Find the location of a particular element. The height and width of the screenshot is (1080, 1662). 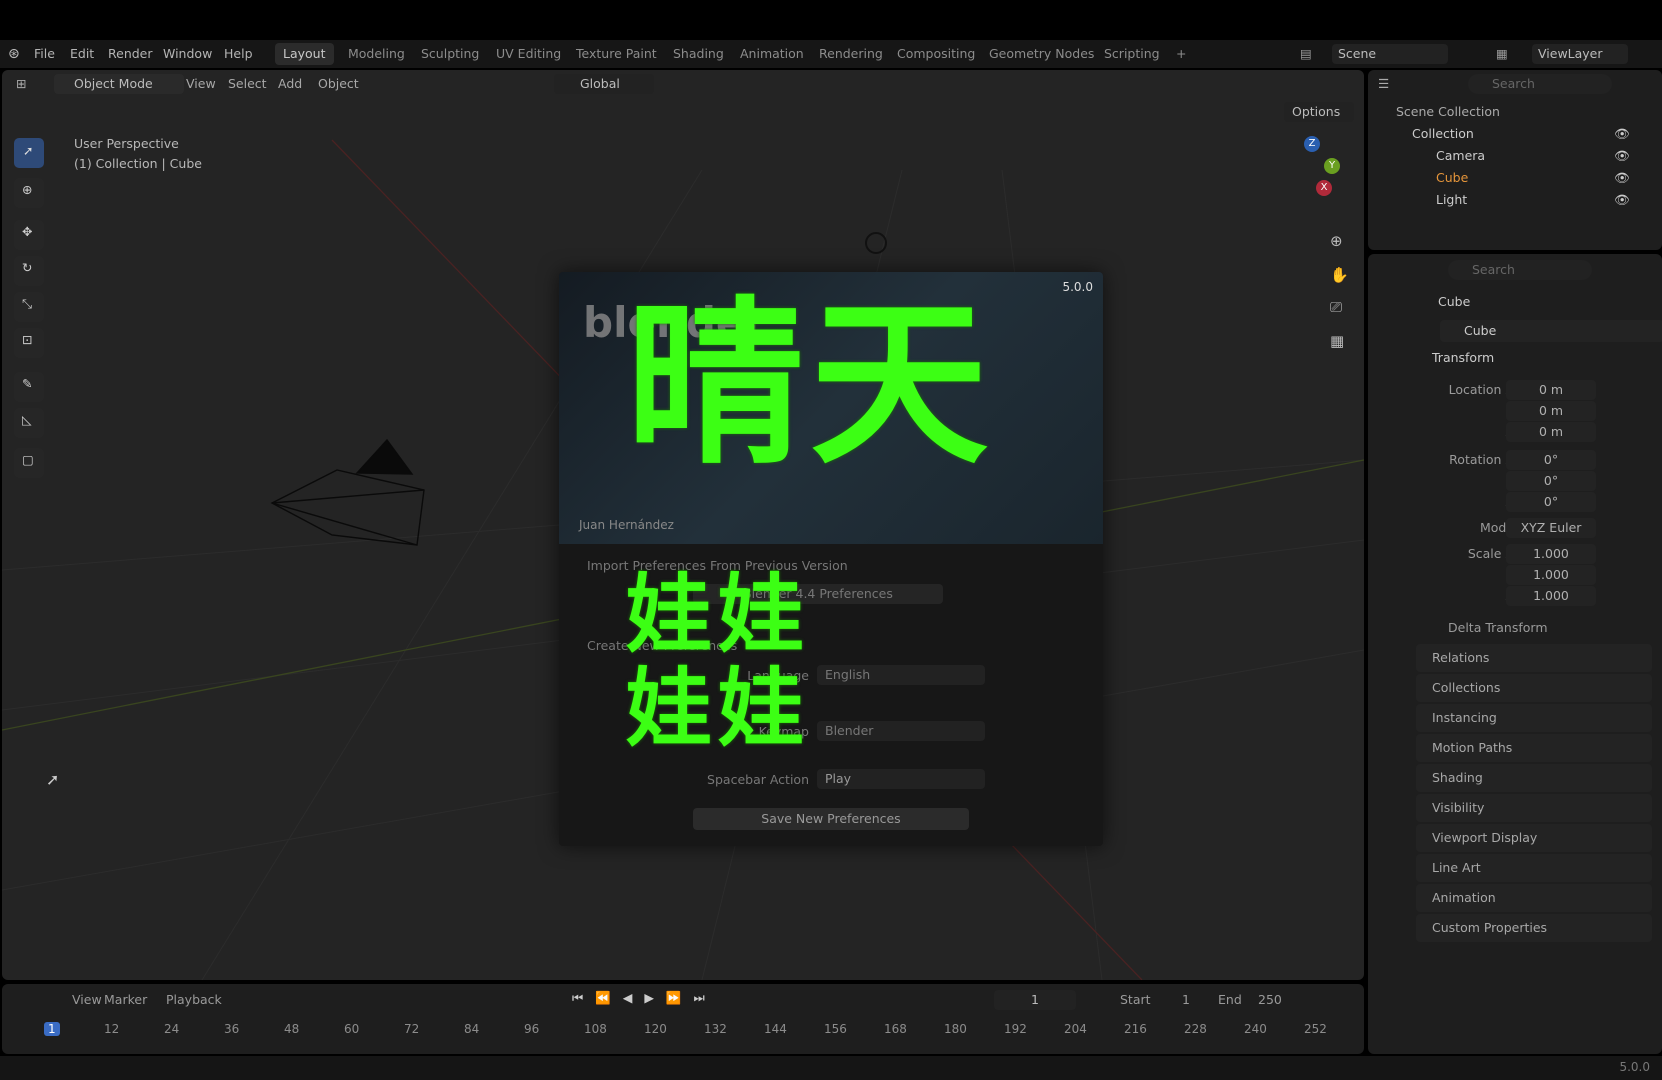

object-name-field: Cube is located at coordinates (1551, 331).